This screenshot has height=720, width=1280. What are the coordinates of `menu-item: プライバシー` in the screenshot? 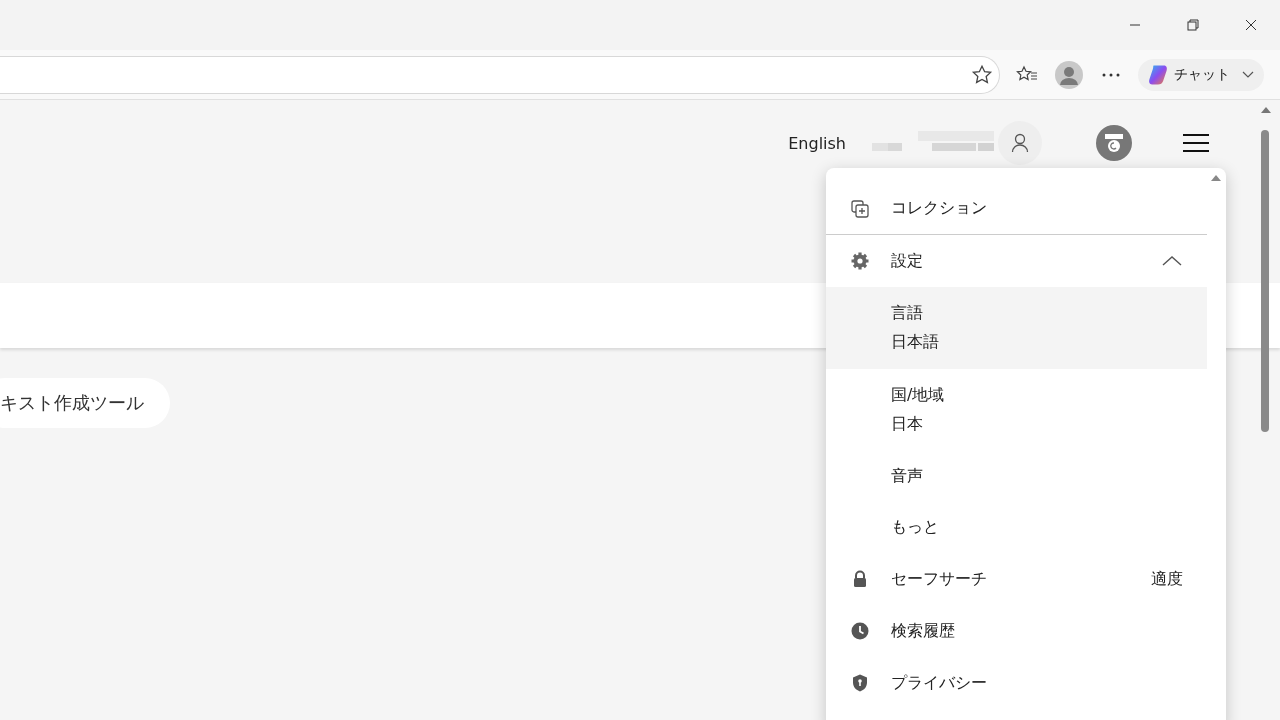 It's located at (1016, 683).